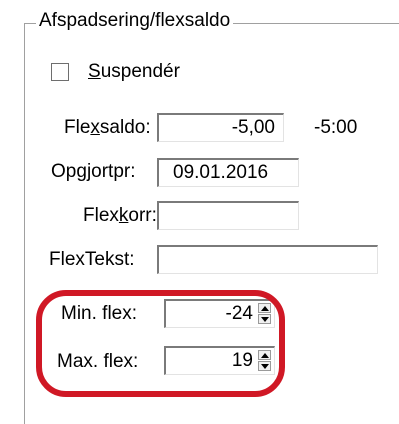 The height and width of the screenshot is (424, 399). Describe the element at coordinates (93, 171) in the screenshot. I see `opgjortpr-label: Opgjortpr:` at that location.